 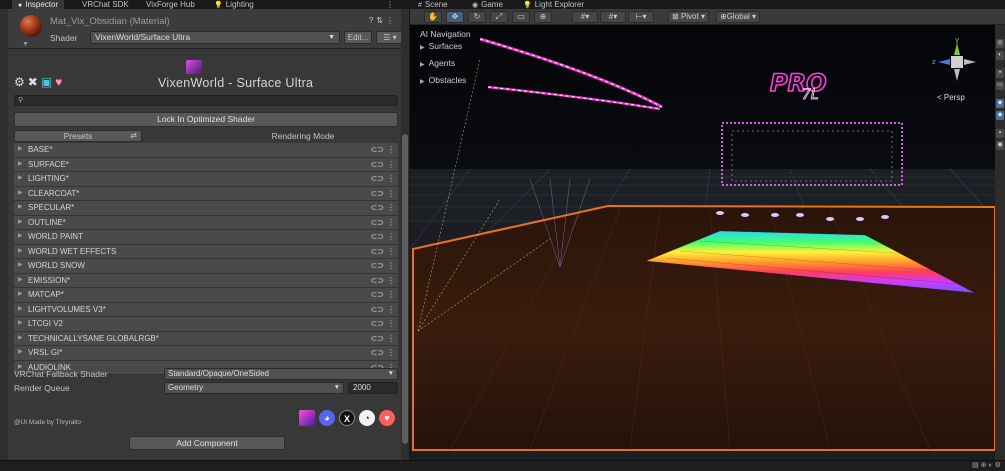 I want to click on section-outline: ▶ OUTLINE* ⊂⊃ ⋮, so click(x=206, y=222).